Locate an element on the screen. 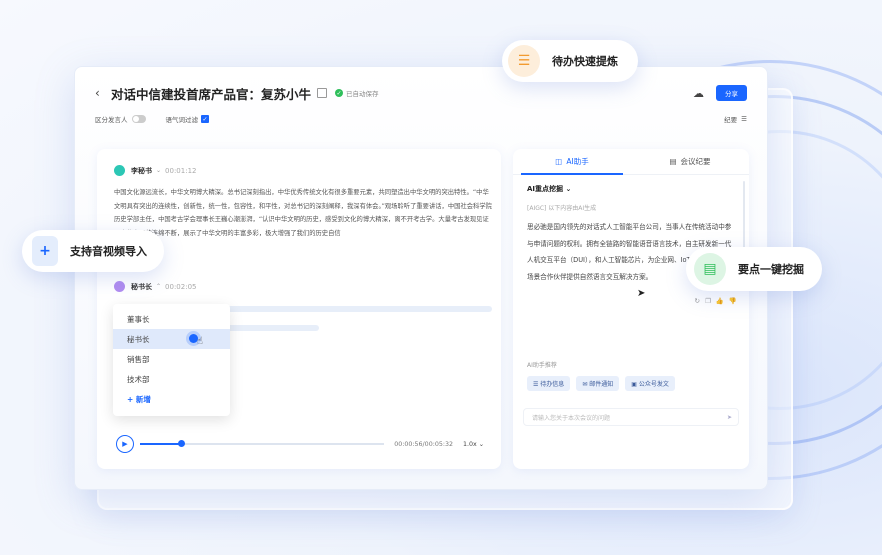  dropdown-item-selected: 秘书长 ☝ is located at coordinates (171, 339).